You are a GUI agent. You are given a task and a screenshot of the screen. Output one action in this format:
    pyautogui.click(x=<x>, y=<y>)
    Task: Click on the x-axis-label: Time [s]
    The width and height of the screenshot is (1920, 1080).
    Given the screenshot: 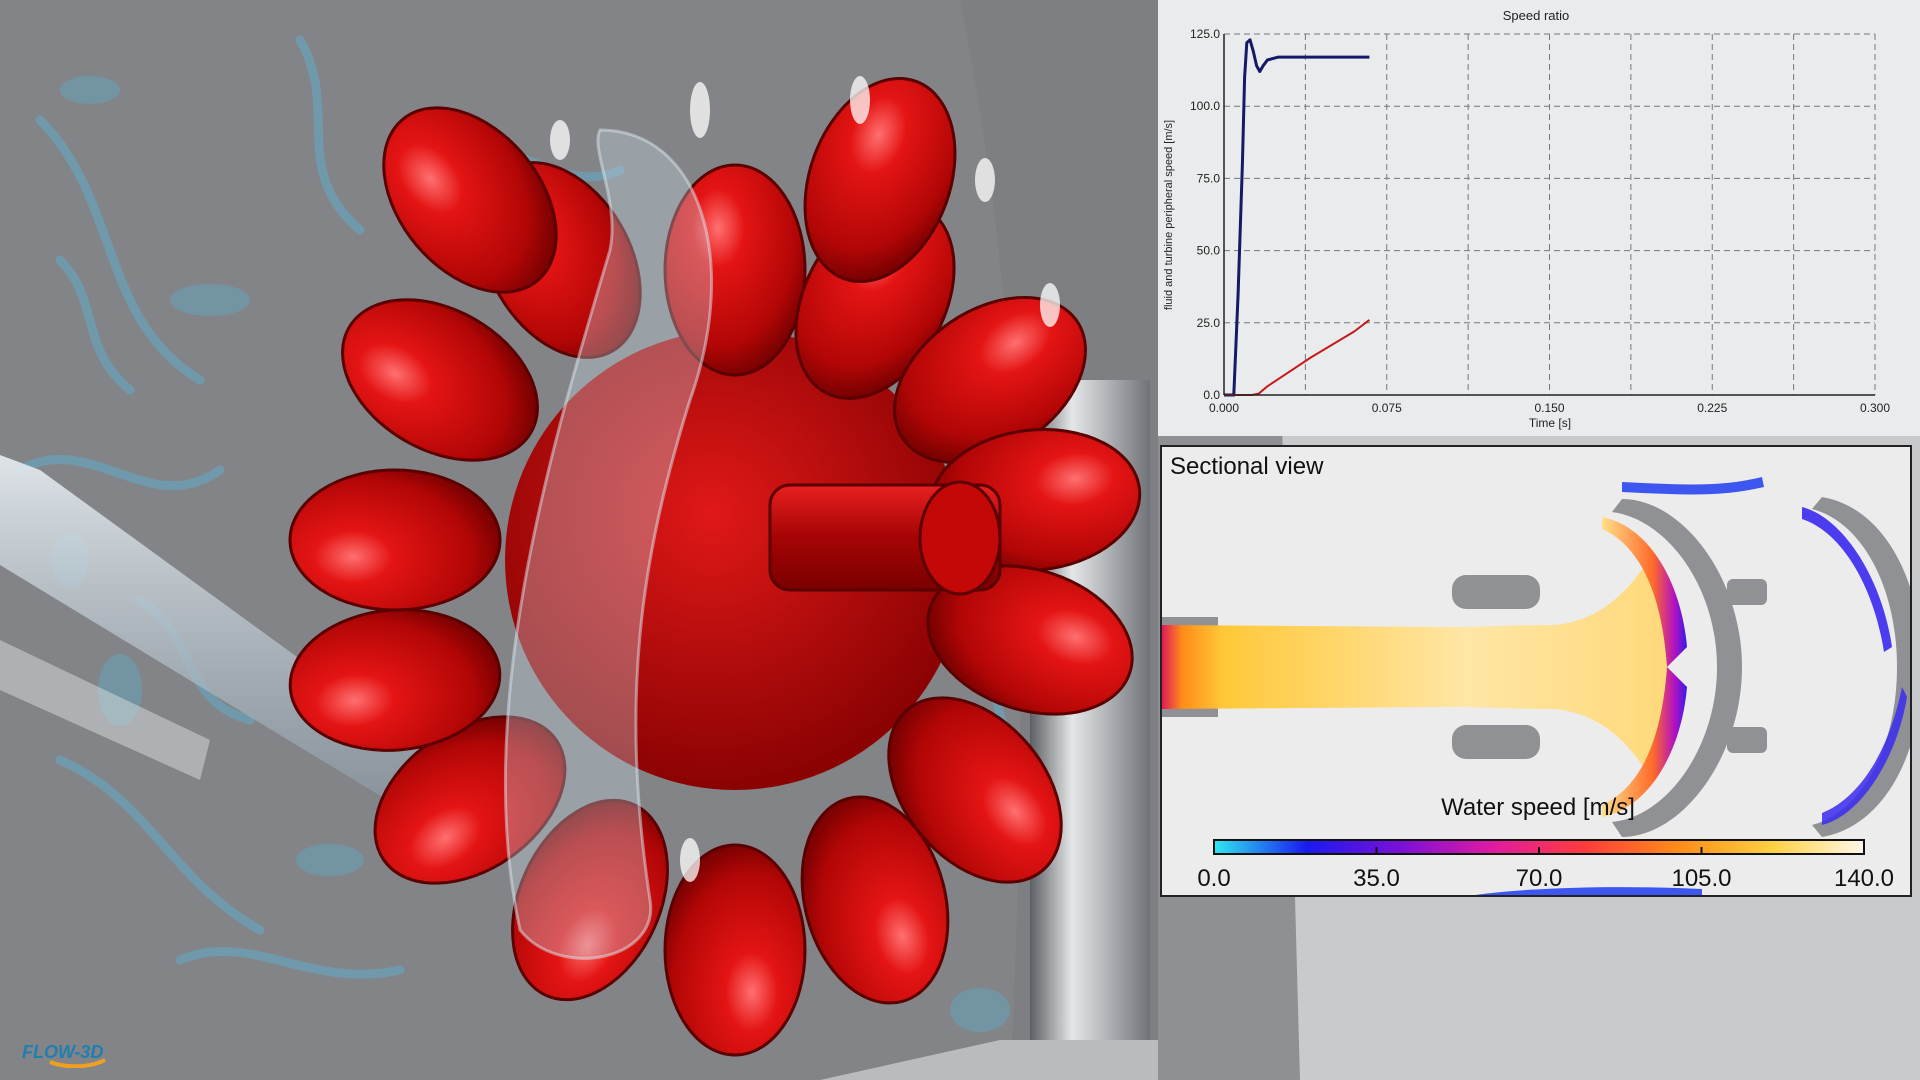 What is the action you would take?
    pyautogui.click(x=1550, y=423)
    